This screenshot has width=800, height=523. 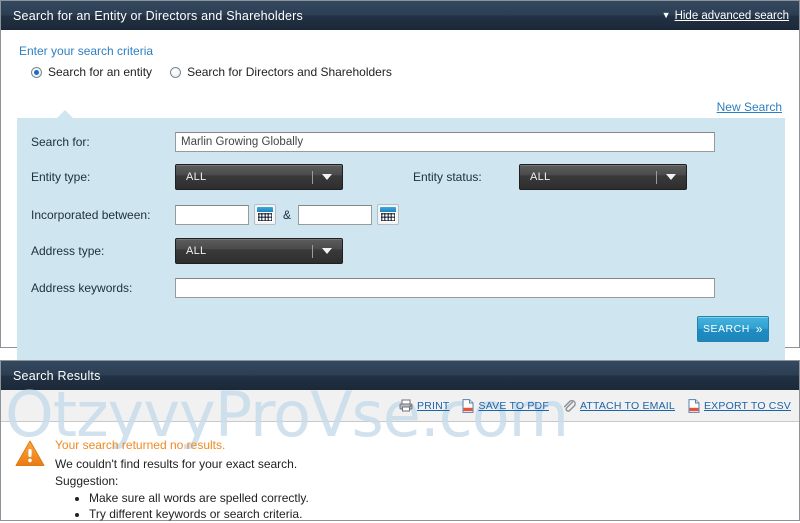 I want to click on address-type-label: Address type:, so click(x=68, y=251).